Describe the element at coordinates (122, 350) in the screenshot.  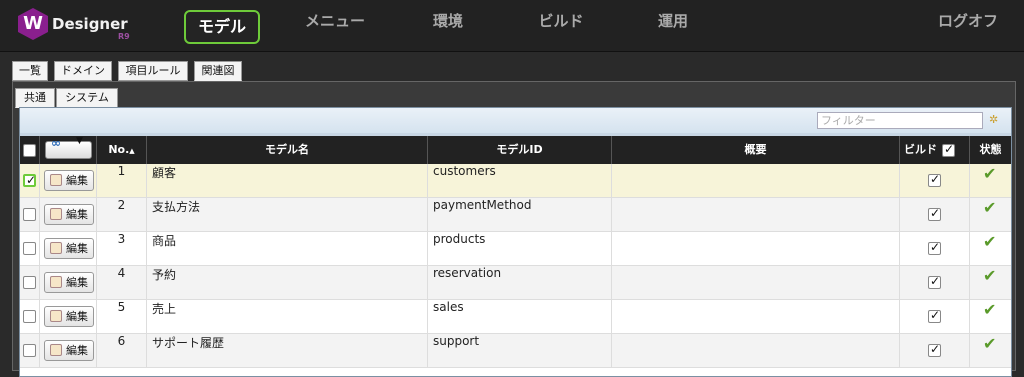
I see `row-no: 6` at that location.